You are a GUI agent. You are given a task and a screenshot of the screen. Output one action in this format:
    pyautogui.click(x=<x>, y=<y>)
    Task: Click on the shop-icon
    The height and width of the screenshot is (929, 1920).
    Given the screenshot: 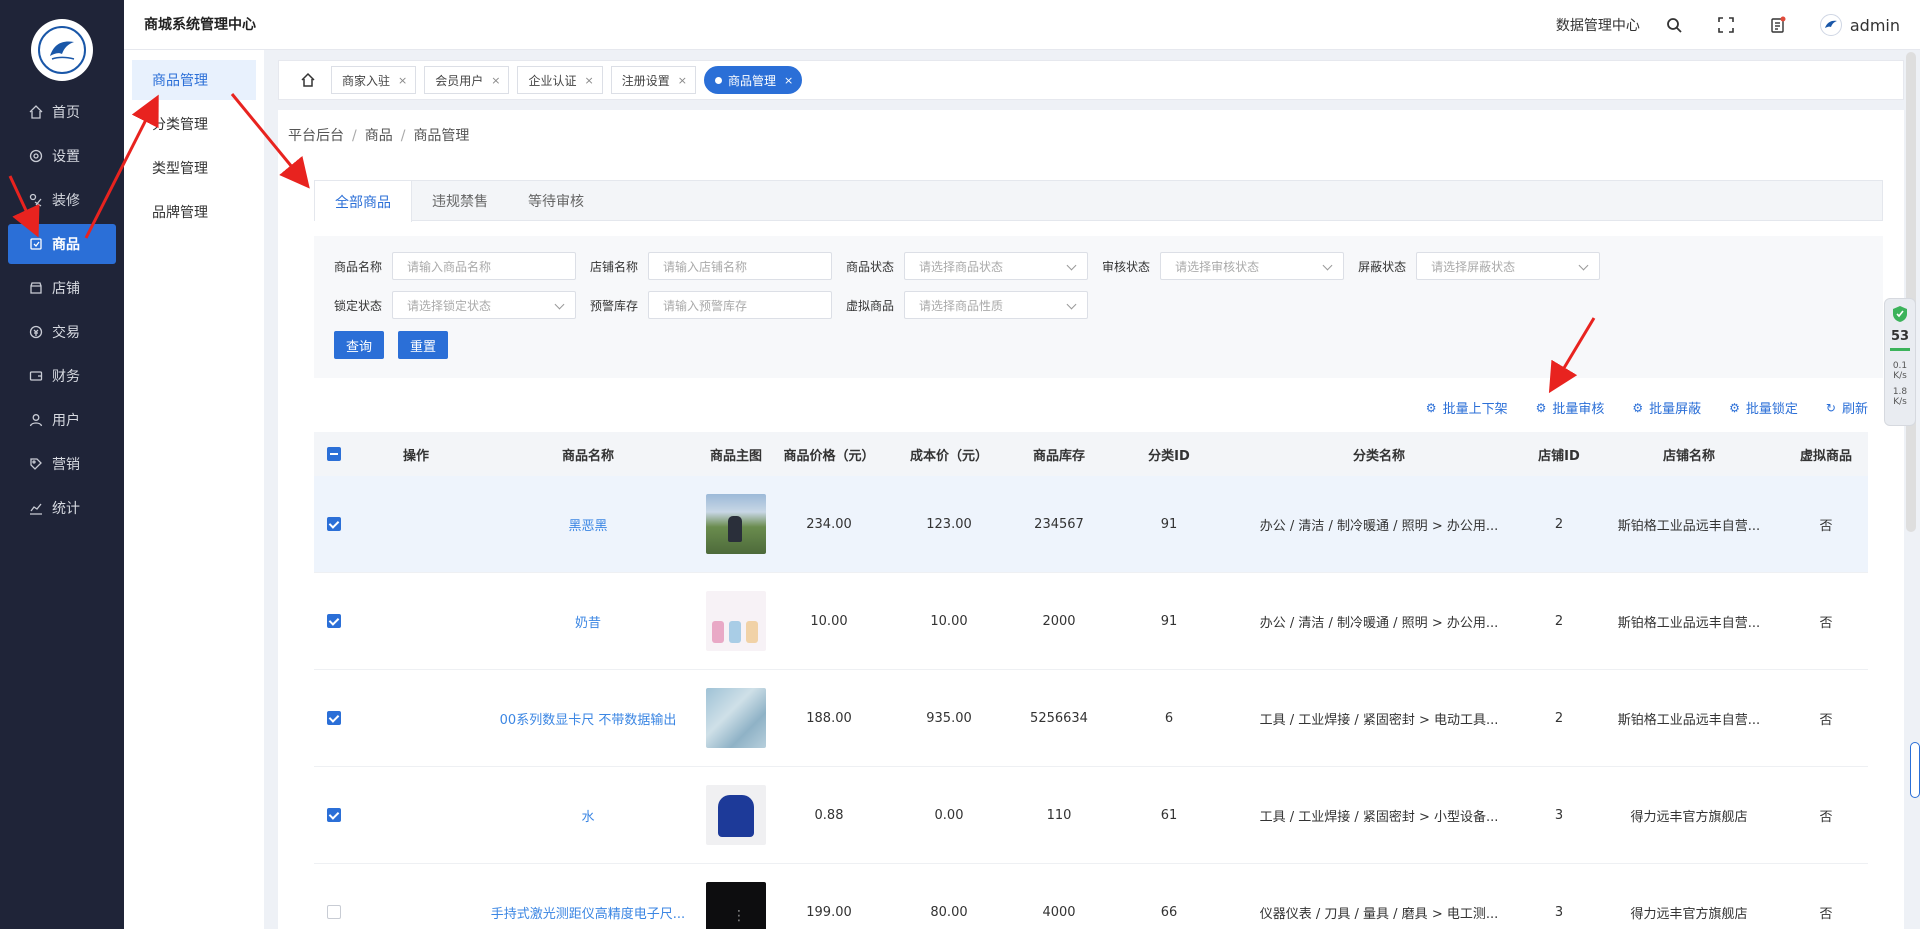 What is the action you would take?
    pyautogui.click(x=36, y=288)
    